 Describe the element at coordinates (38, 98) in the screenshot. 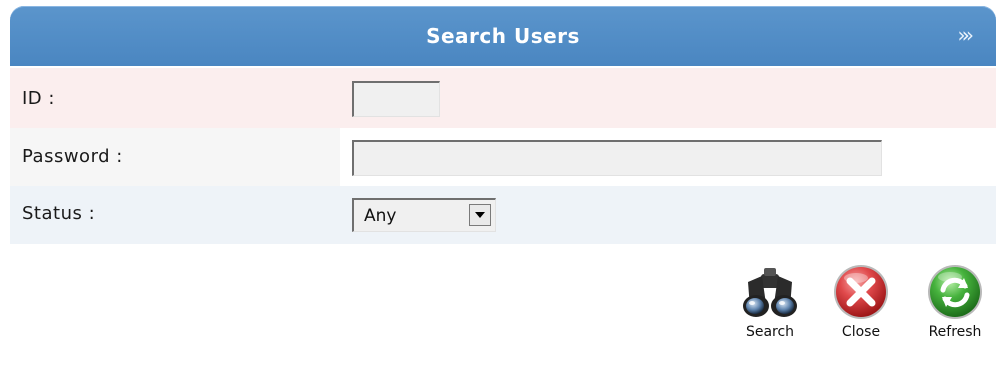

I see `id-label: ID :` at that location.